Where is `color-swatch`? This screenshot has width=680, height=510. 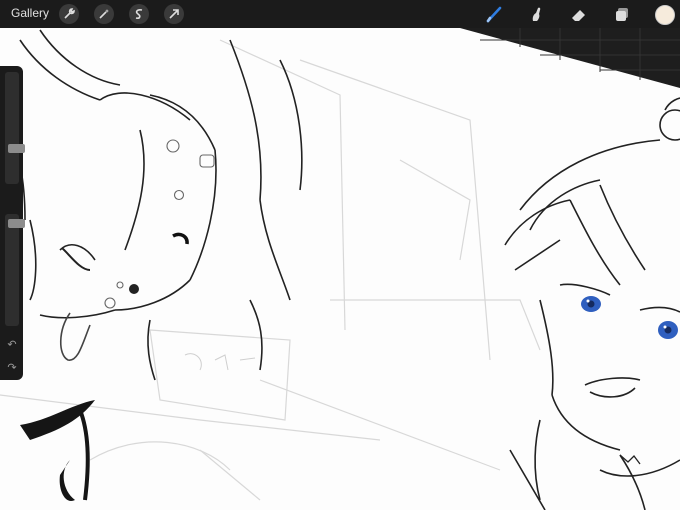 color-swatch is located at coordinates (665, 15).